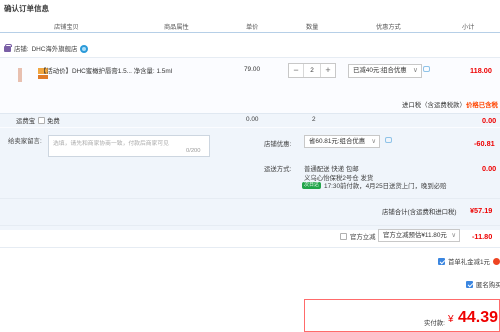  What do you see at coordinates (312, 185) in the screenshot?
I see `next-day-badge: 次日达` at bounding box center [312, 185].